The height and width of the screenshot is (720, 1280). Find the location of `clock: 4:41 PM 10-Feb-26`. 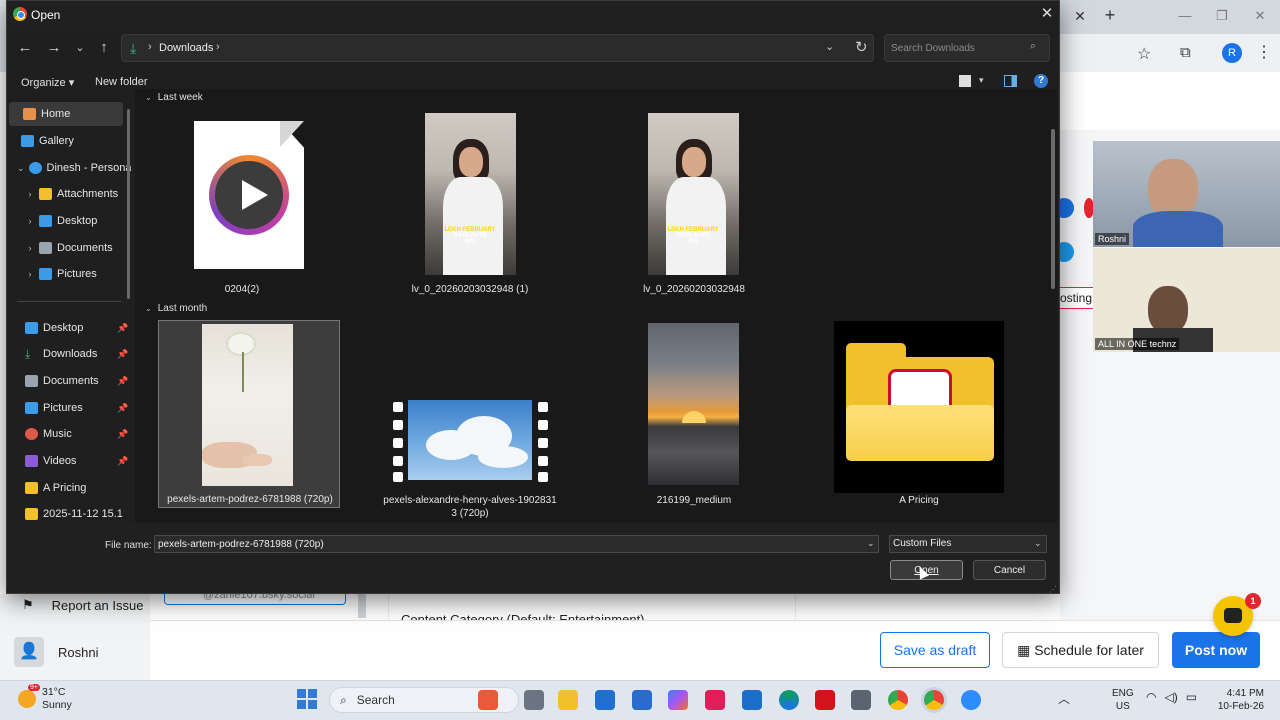

clock: 4:41 PM 10-Feb-26 is located at coordinates (1238, 700).